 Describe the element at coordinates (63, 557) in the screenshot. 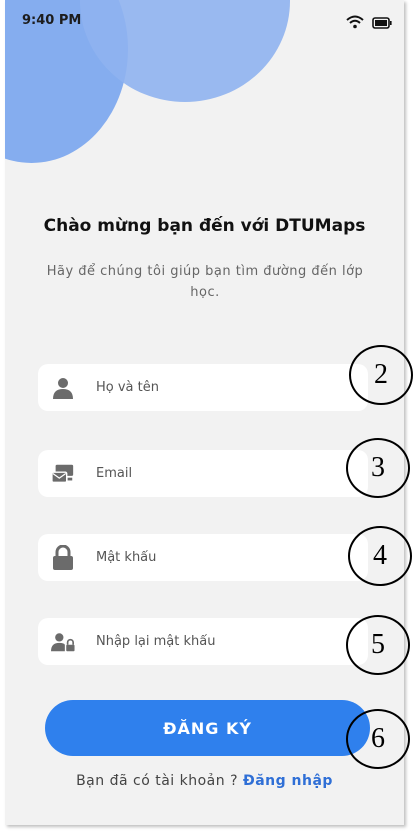

I see `lock-icon` at that location.